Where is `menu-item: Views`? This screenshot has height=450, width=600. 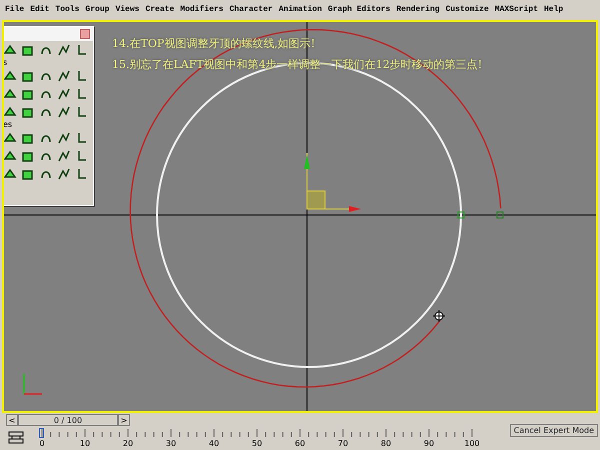
menu-item: Views is located at coordinates (127, 10).